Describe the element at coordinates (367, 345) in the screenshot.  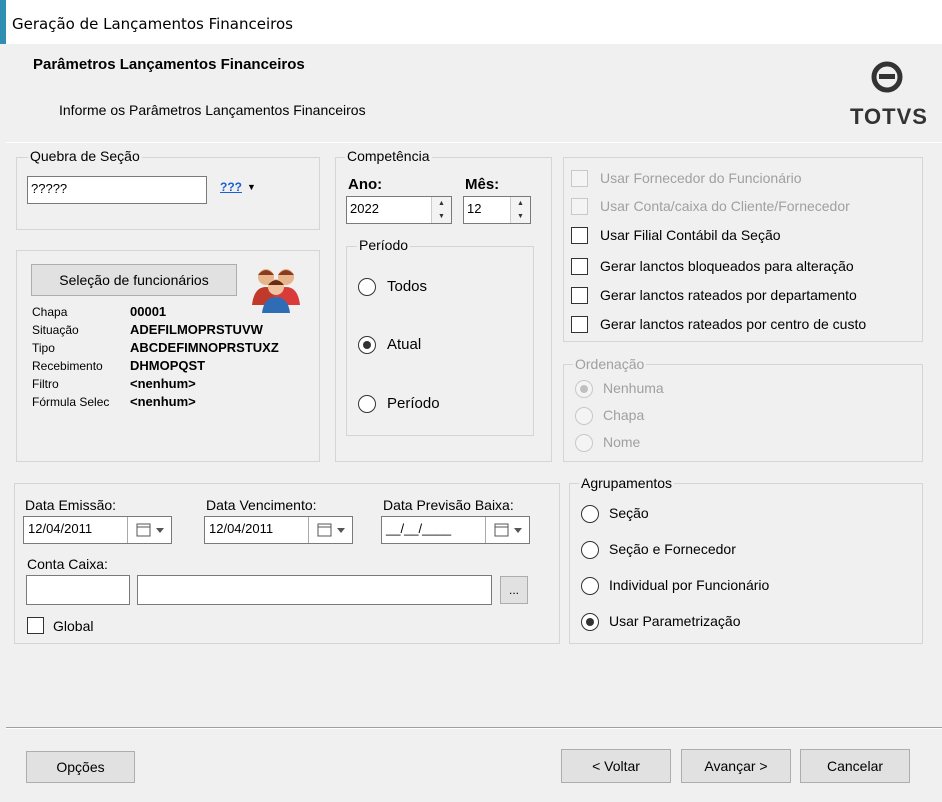
I see `periodo-atual-radio` at that location.